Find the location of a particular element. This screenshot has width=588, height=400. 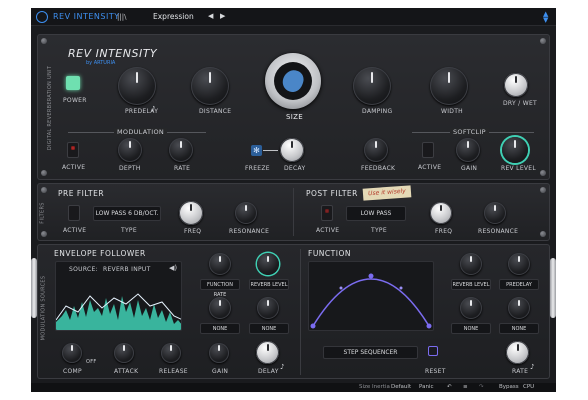

post-filter-title: POST FILTER is located at coordinates (332, 193).